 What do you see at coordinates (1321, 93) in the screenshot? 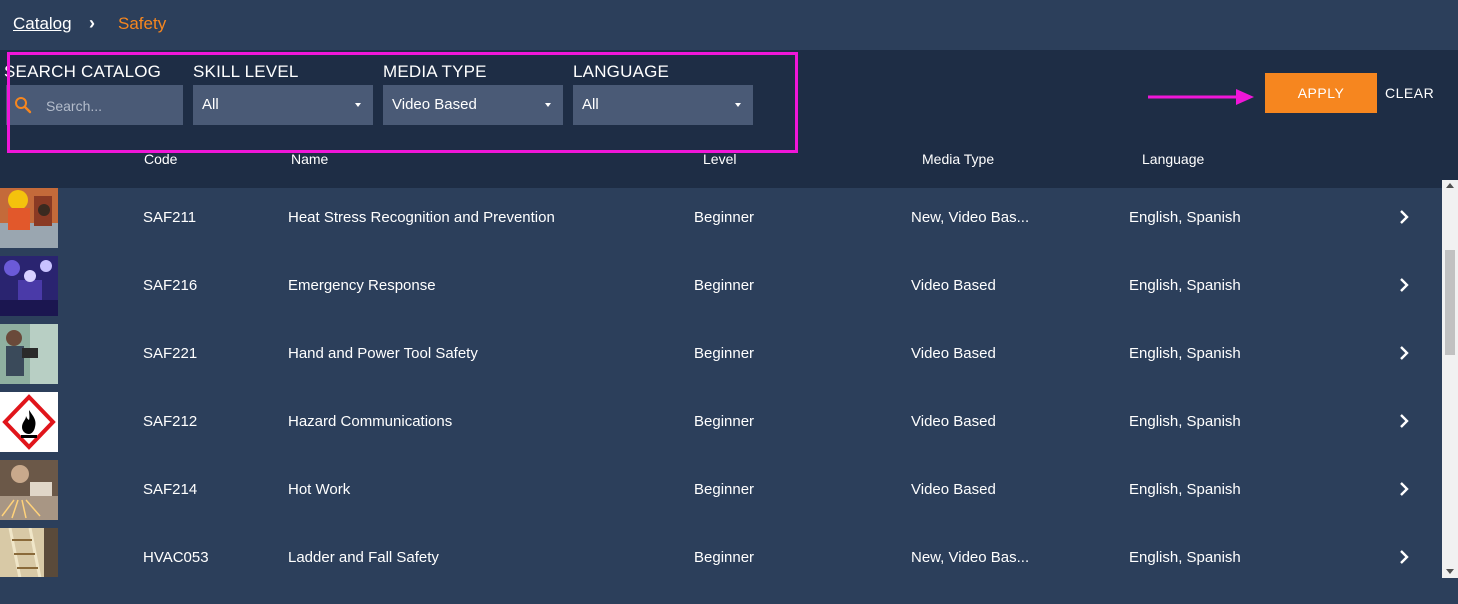
I see `apply-button: APPLY` at bounding box center [1321, 93].